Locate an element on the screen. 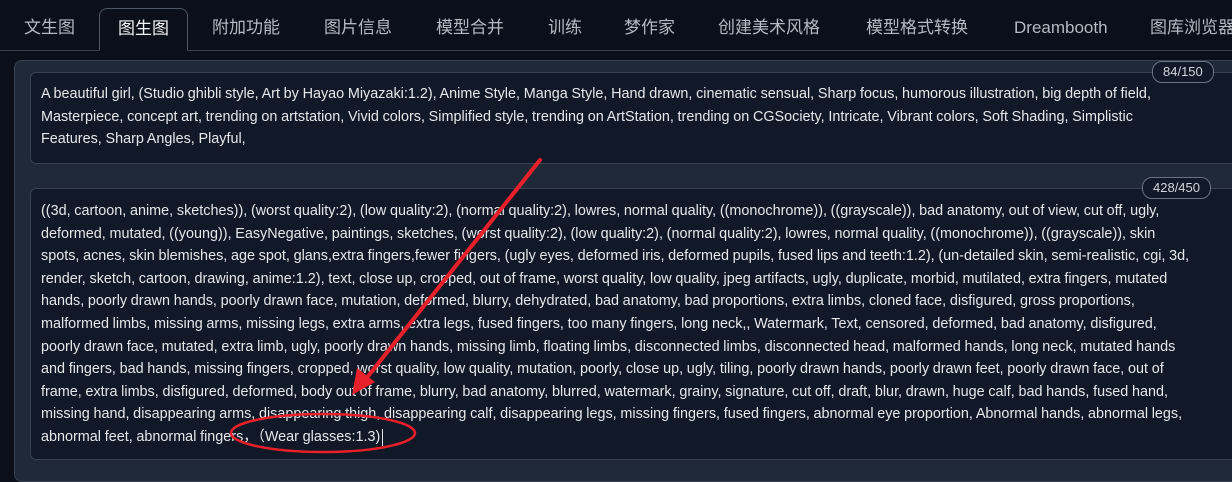 This screenshot has width=1232, height=482. tab-img2img: 图生图 is located at coordinates (143, 29).